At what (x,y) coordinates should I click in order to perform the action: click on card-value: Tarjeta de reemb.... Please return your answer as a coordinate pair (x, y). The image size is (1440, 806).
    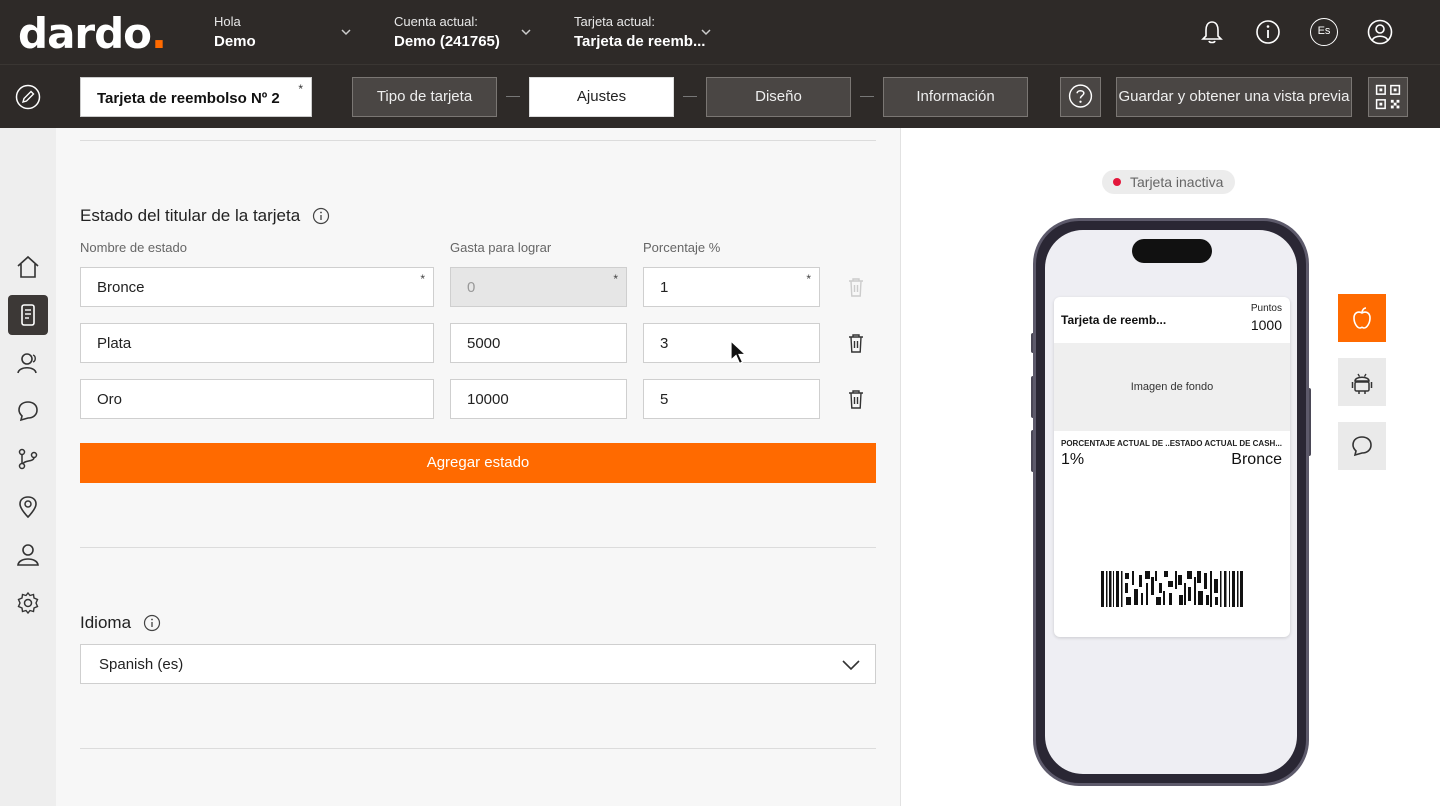
    Looking at the image, I should click on (640, 41).